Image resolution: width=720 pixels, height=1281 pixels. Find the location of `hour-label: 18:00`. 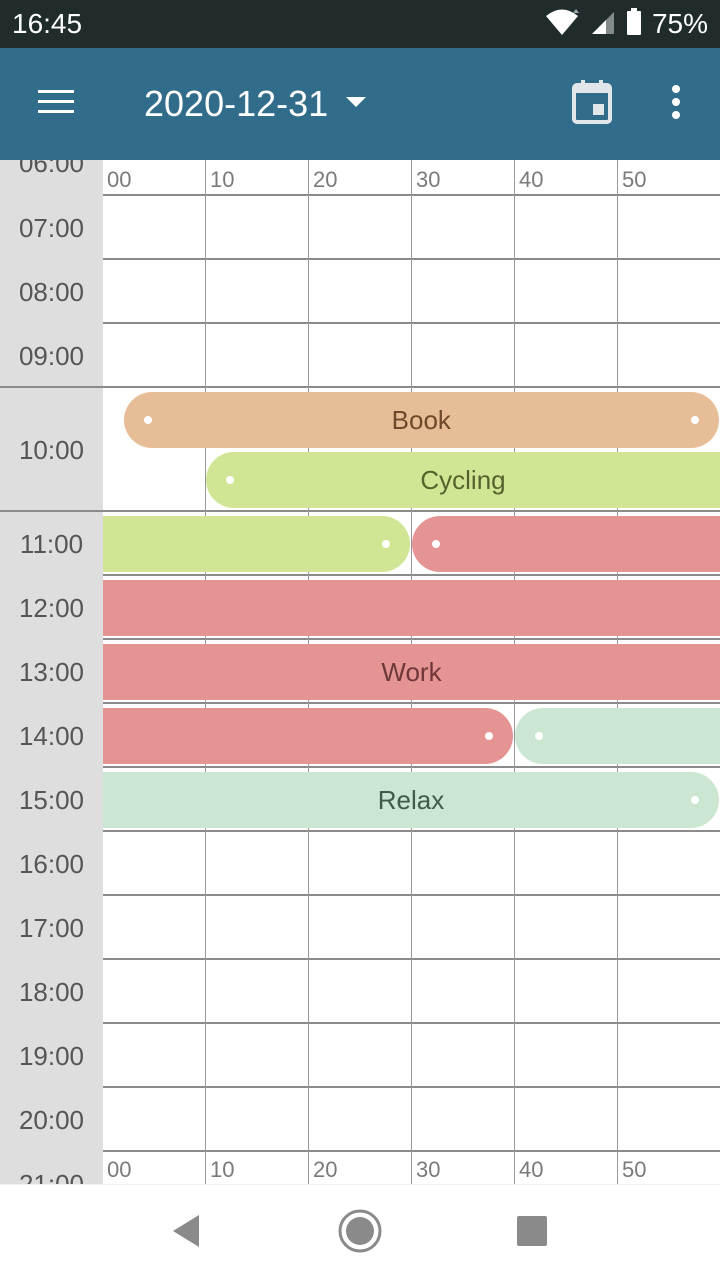

hour-label: 18:00 is located at coordinates (51, 992).